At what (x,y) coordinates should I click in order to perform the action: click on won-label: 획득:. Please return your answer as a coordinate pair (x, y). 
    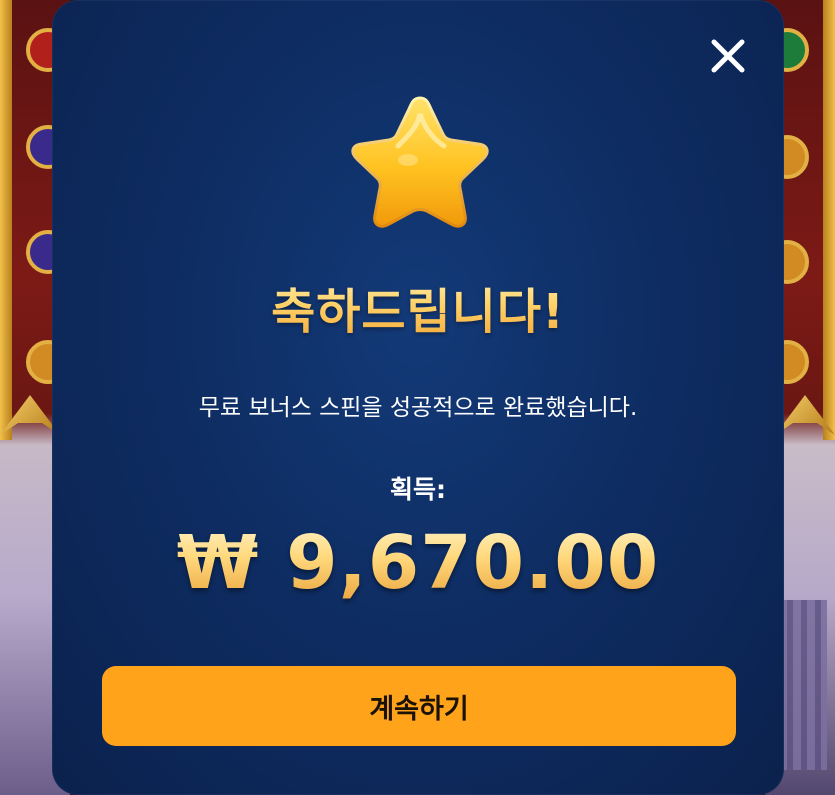
    Looking at the image, I should click on (418, 489).